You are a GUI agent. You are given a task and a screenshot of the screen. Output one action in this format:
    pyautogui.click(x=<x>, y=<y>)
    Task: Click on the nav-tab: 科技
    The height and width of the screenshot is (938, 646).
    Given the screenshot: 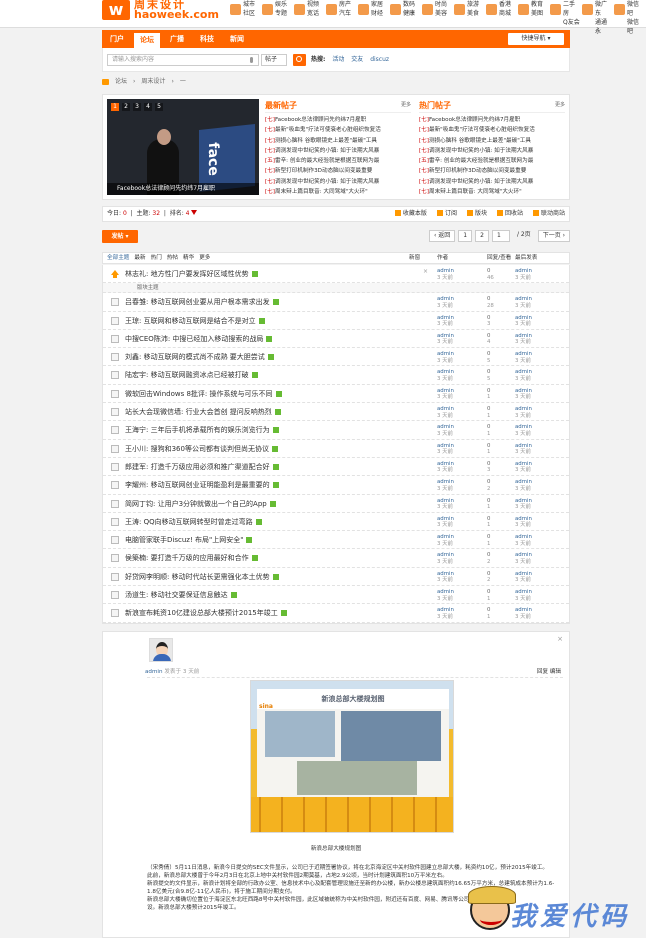 What is the action you would take?
    pyautogui.click(x=207, y=39)
    